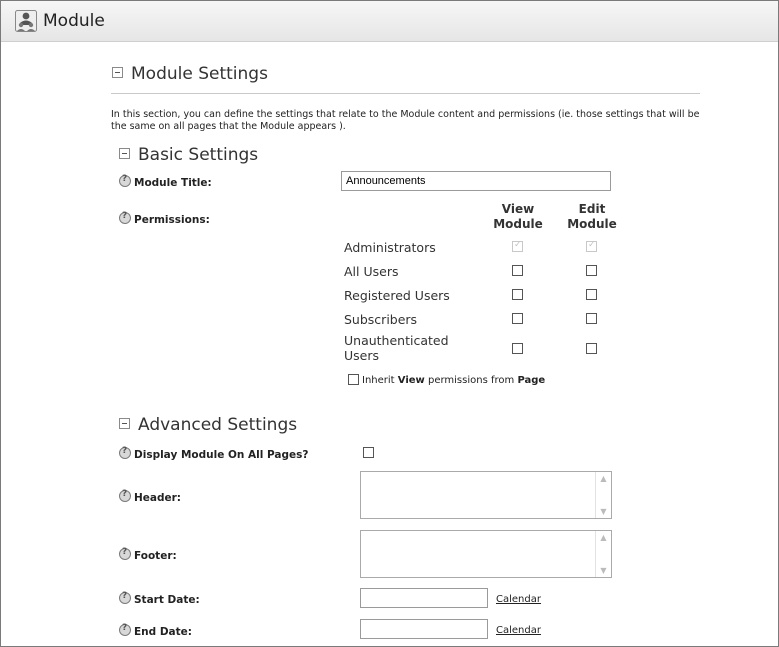 Image resolution: width=779 pixels, height=647 pixels. I want to click on footer-textarea: ▲ ▼, so click(486, 554).